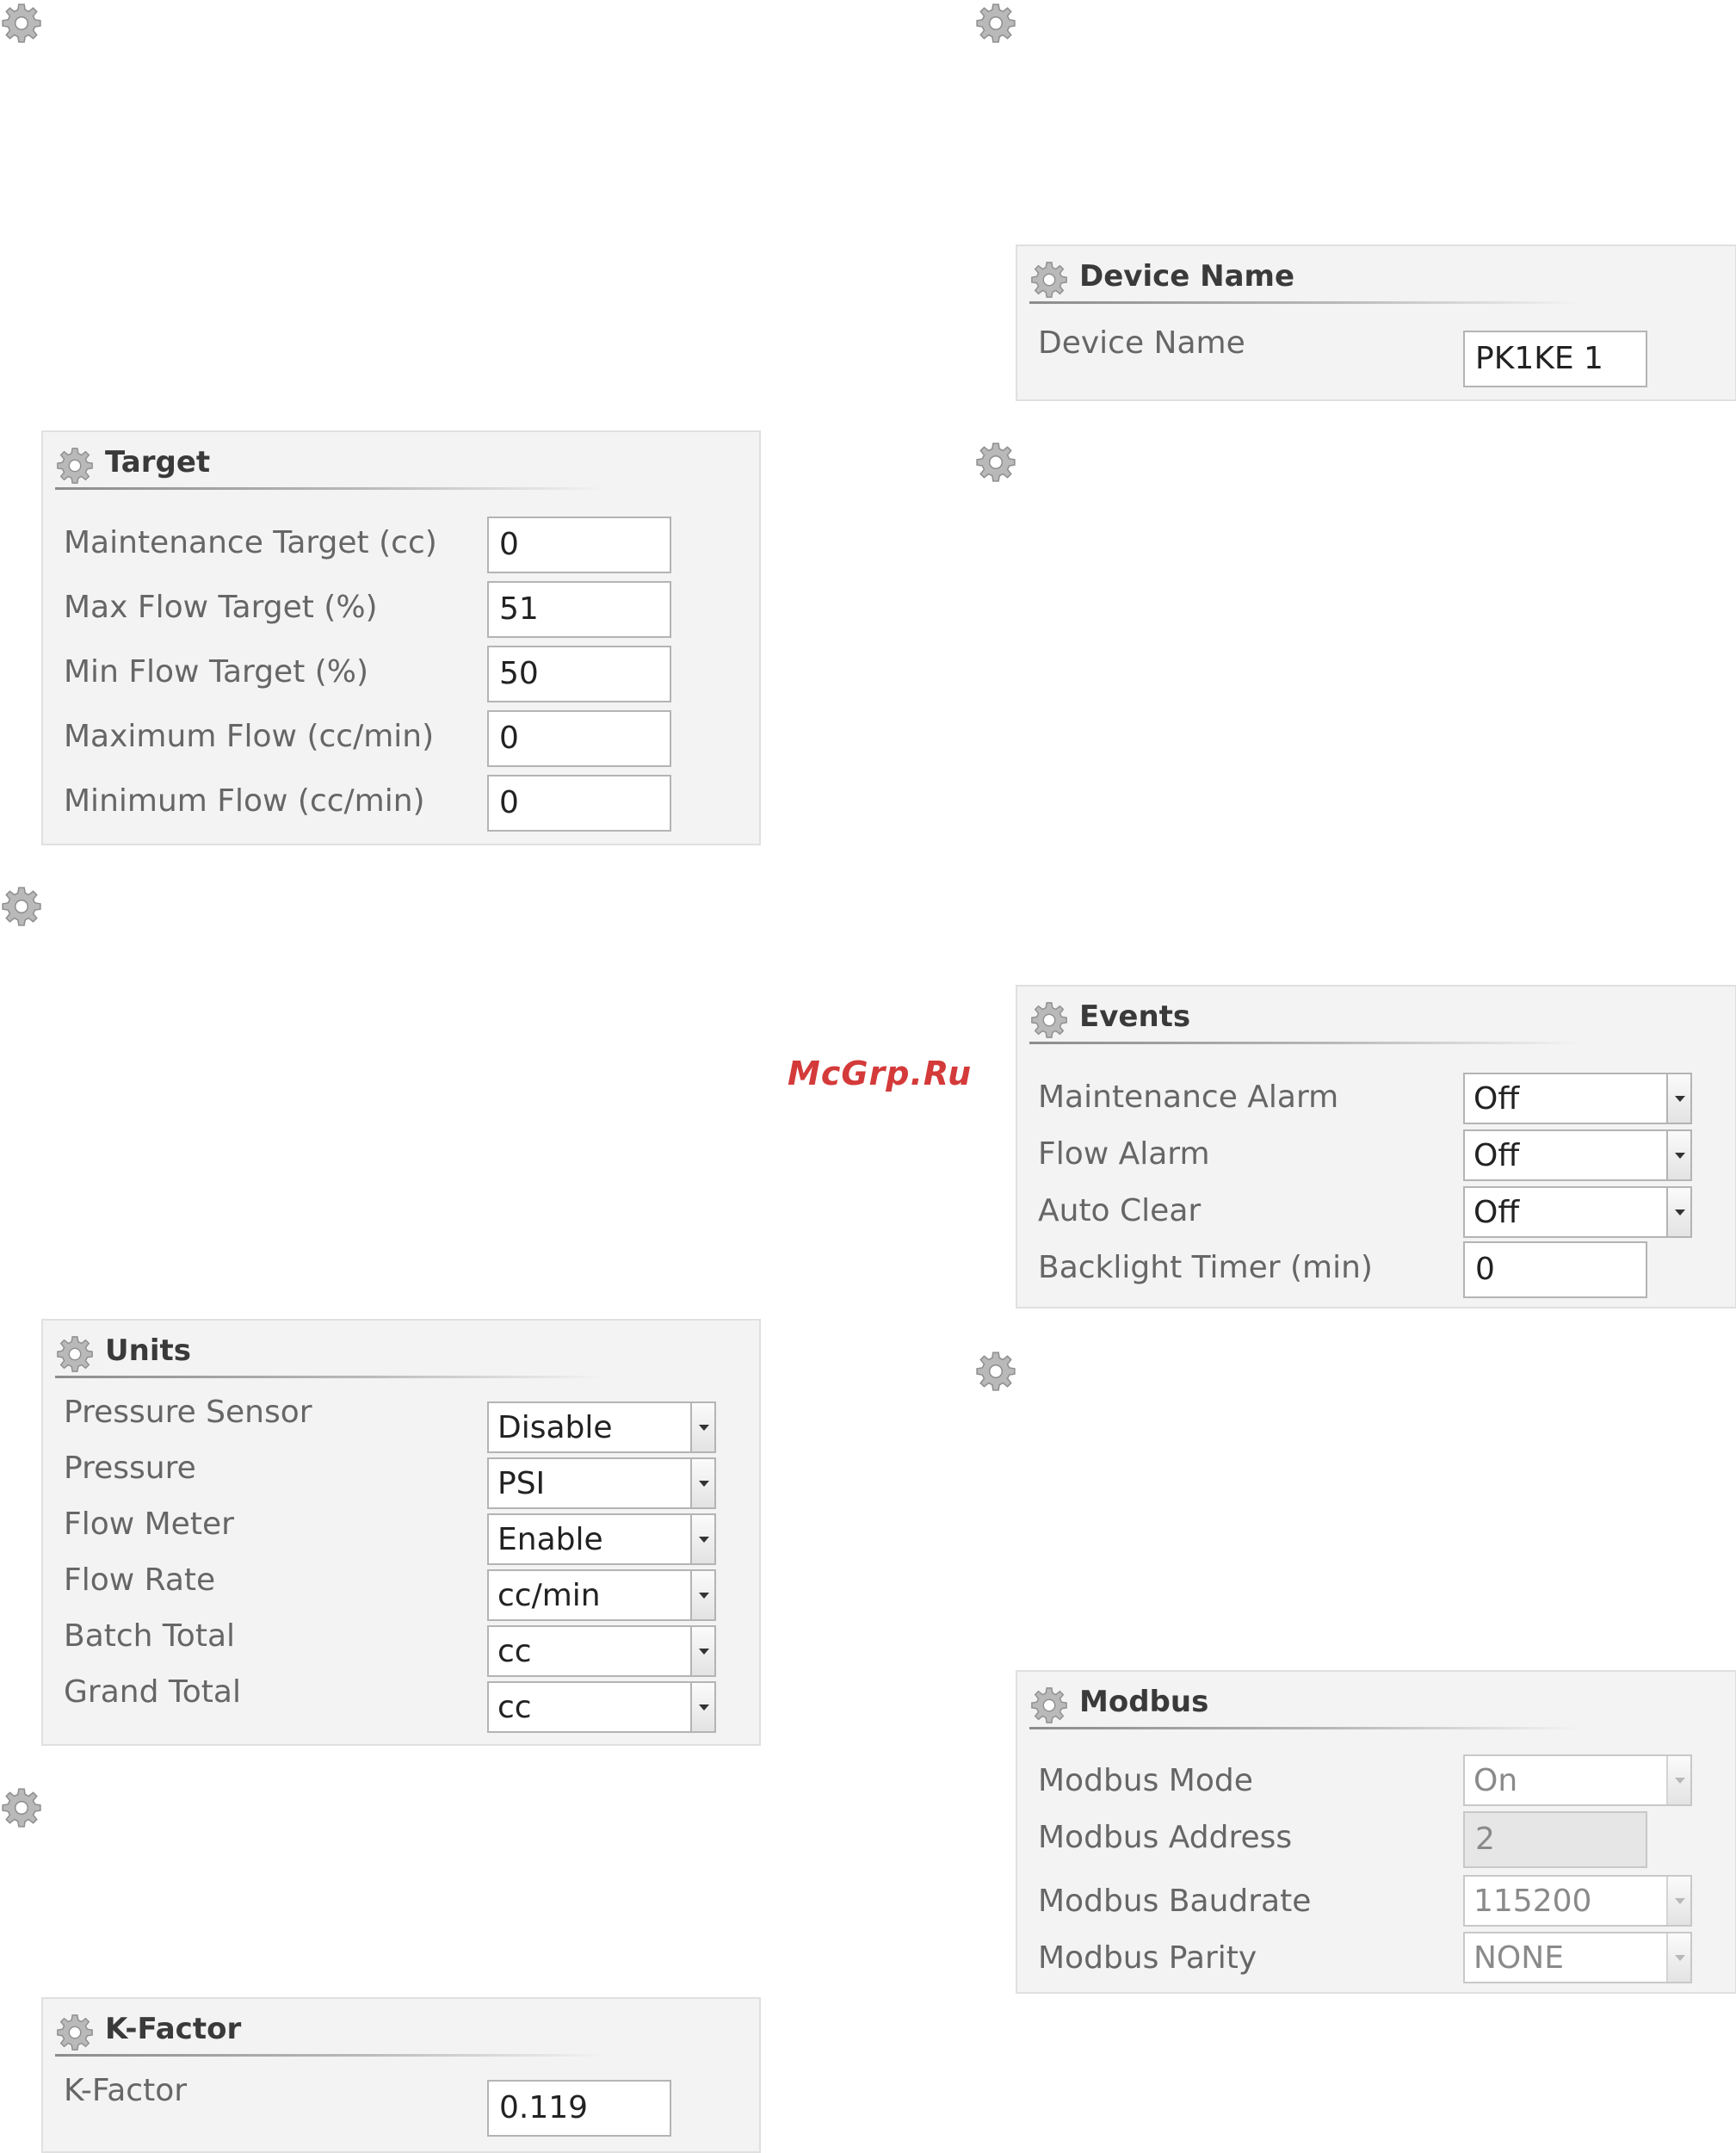 This screenshot has height=2153, width=1736. What do you see at coordinates (880, 1073) in the screenshot?
I see `watermark-text: McGrp.Ru` at bounding box center [880, 1073].